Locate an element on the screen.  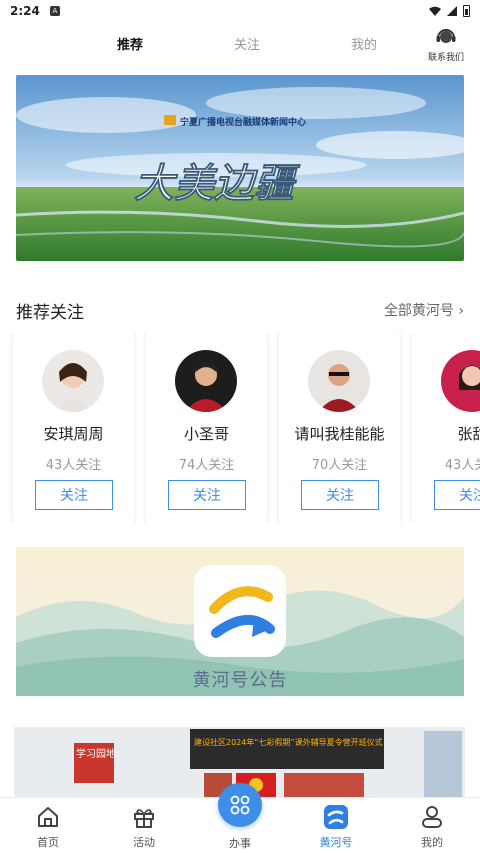
recommend-card: 安琪周周 43人关注 关注 is located at coordinates (73, 428).